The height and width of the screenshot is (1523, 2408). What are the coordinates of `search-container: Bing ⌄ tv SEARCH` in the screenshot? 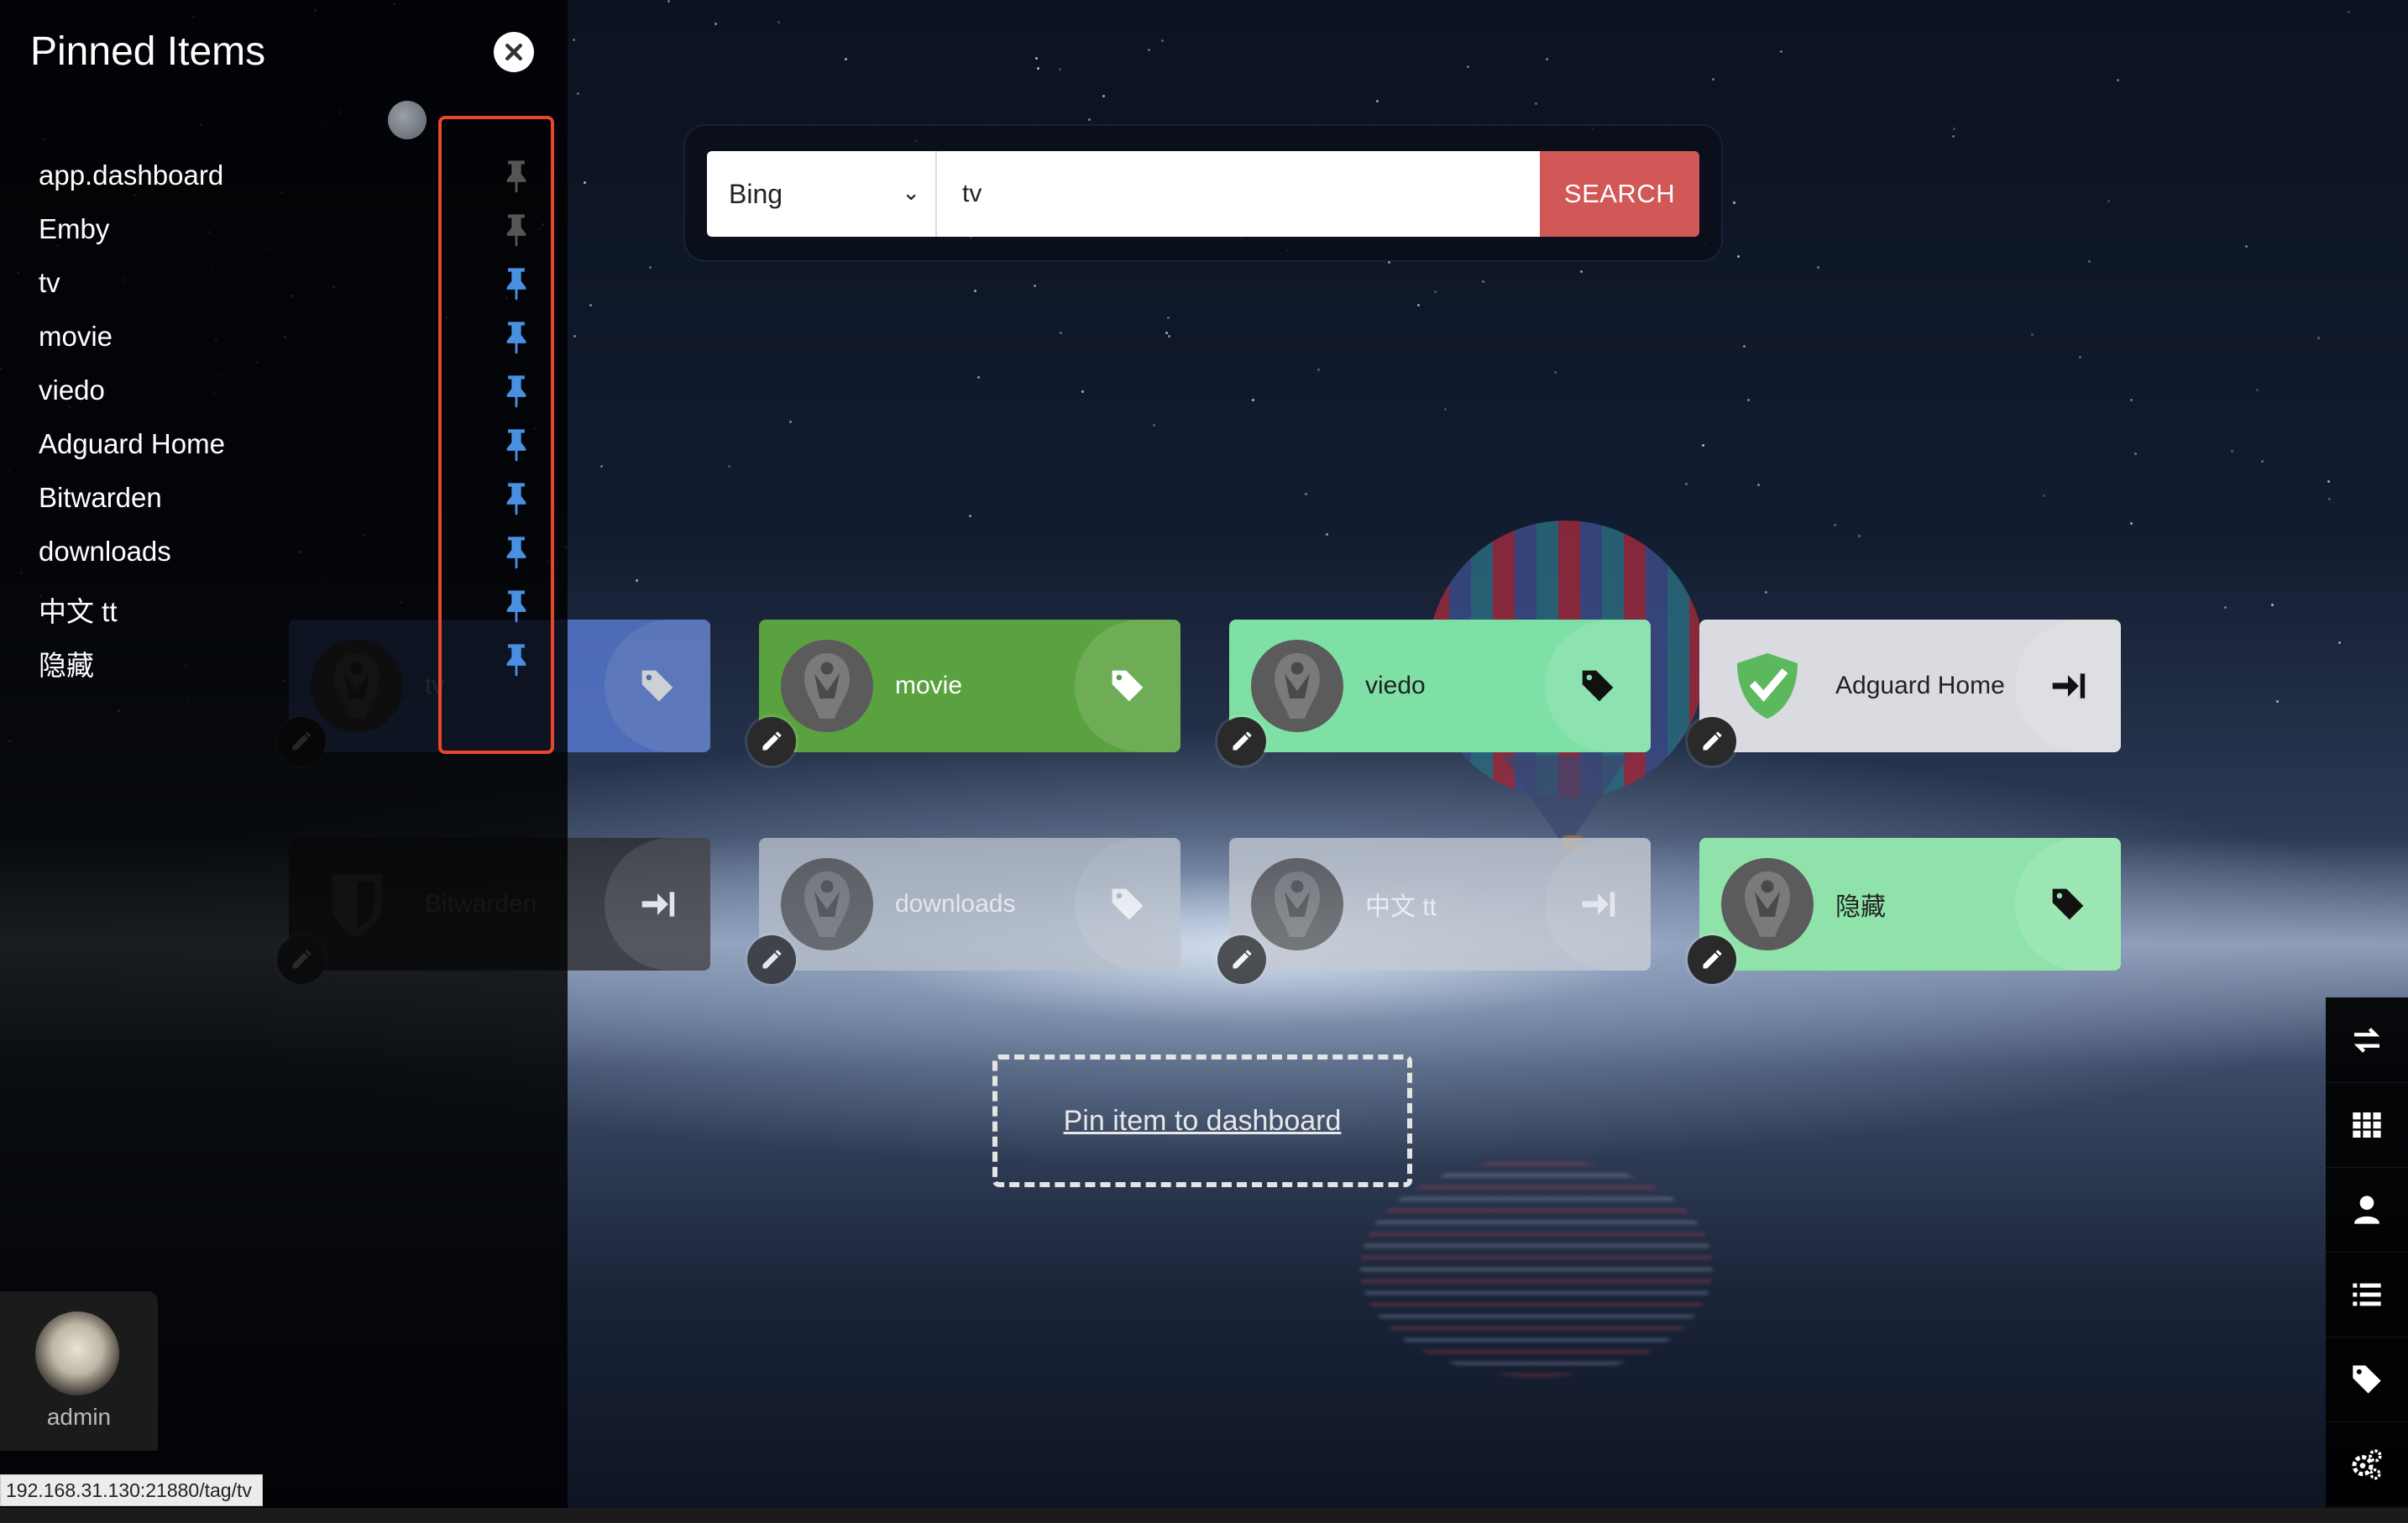 It's located at (1203, 193).